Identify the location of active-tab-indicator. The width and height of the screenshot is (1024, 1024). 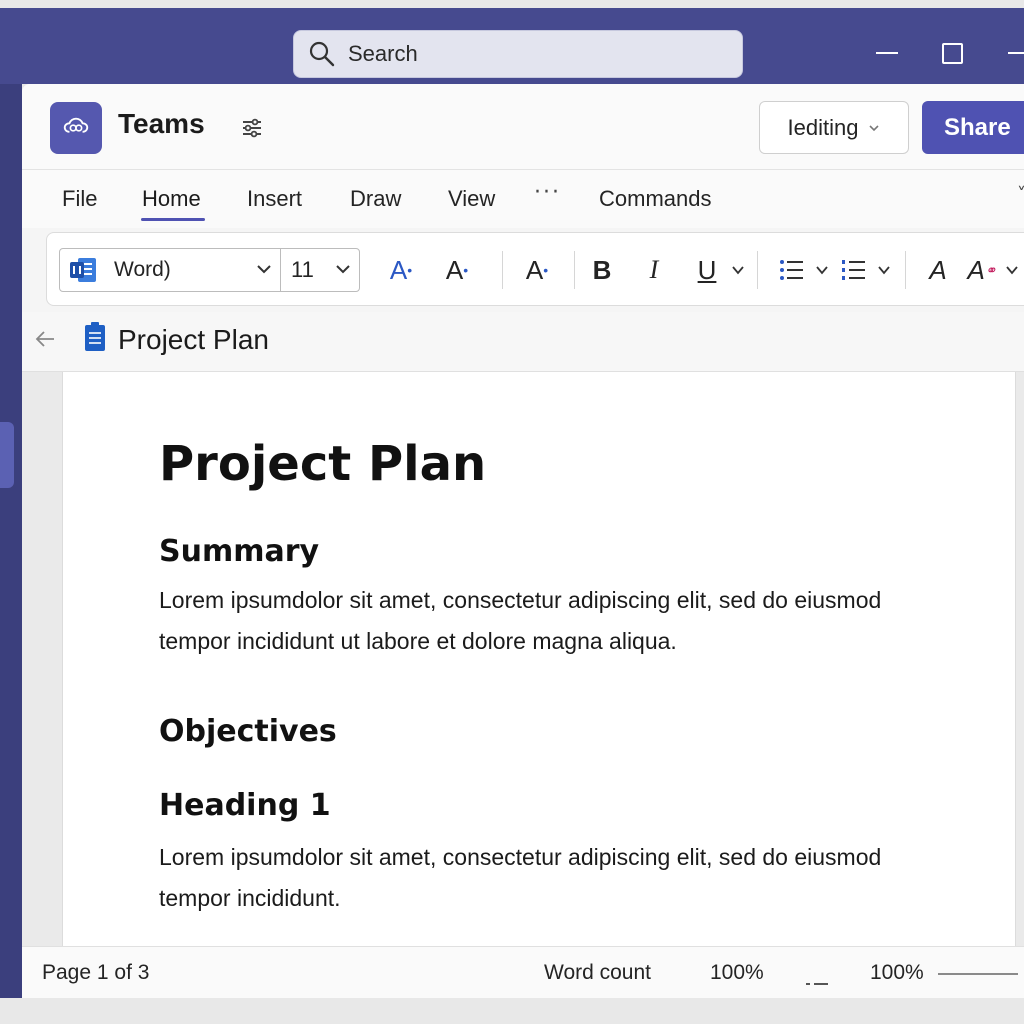
(173, 219).